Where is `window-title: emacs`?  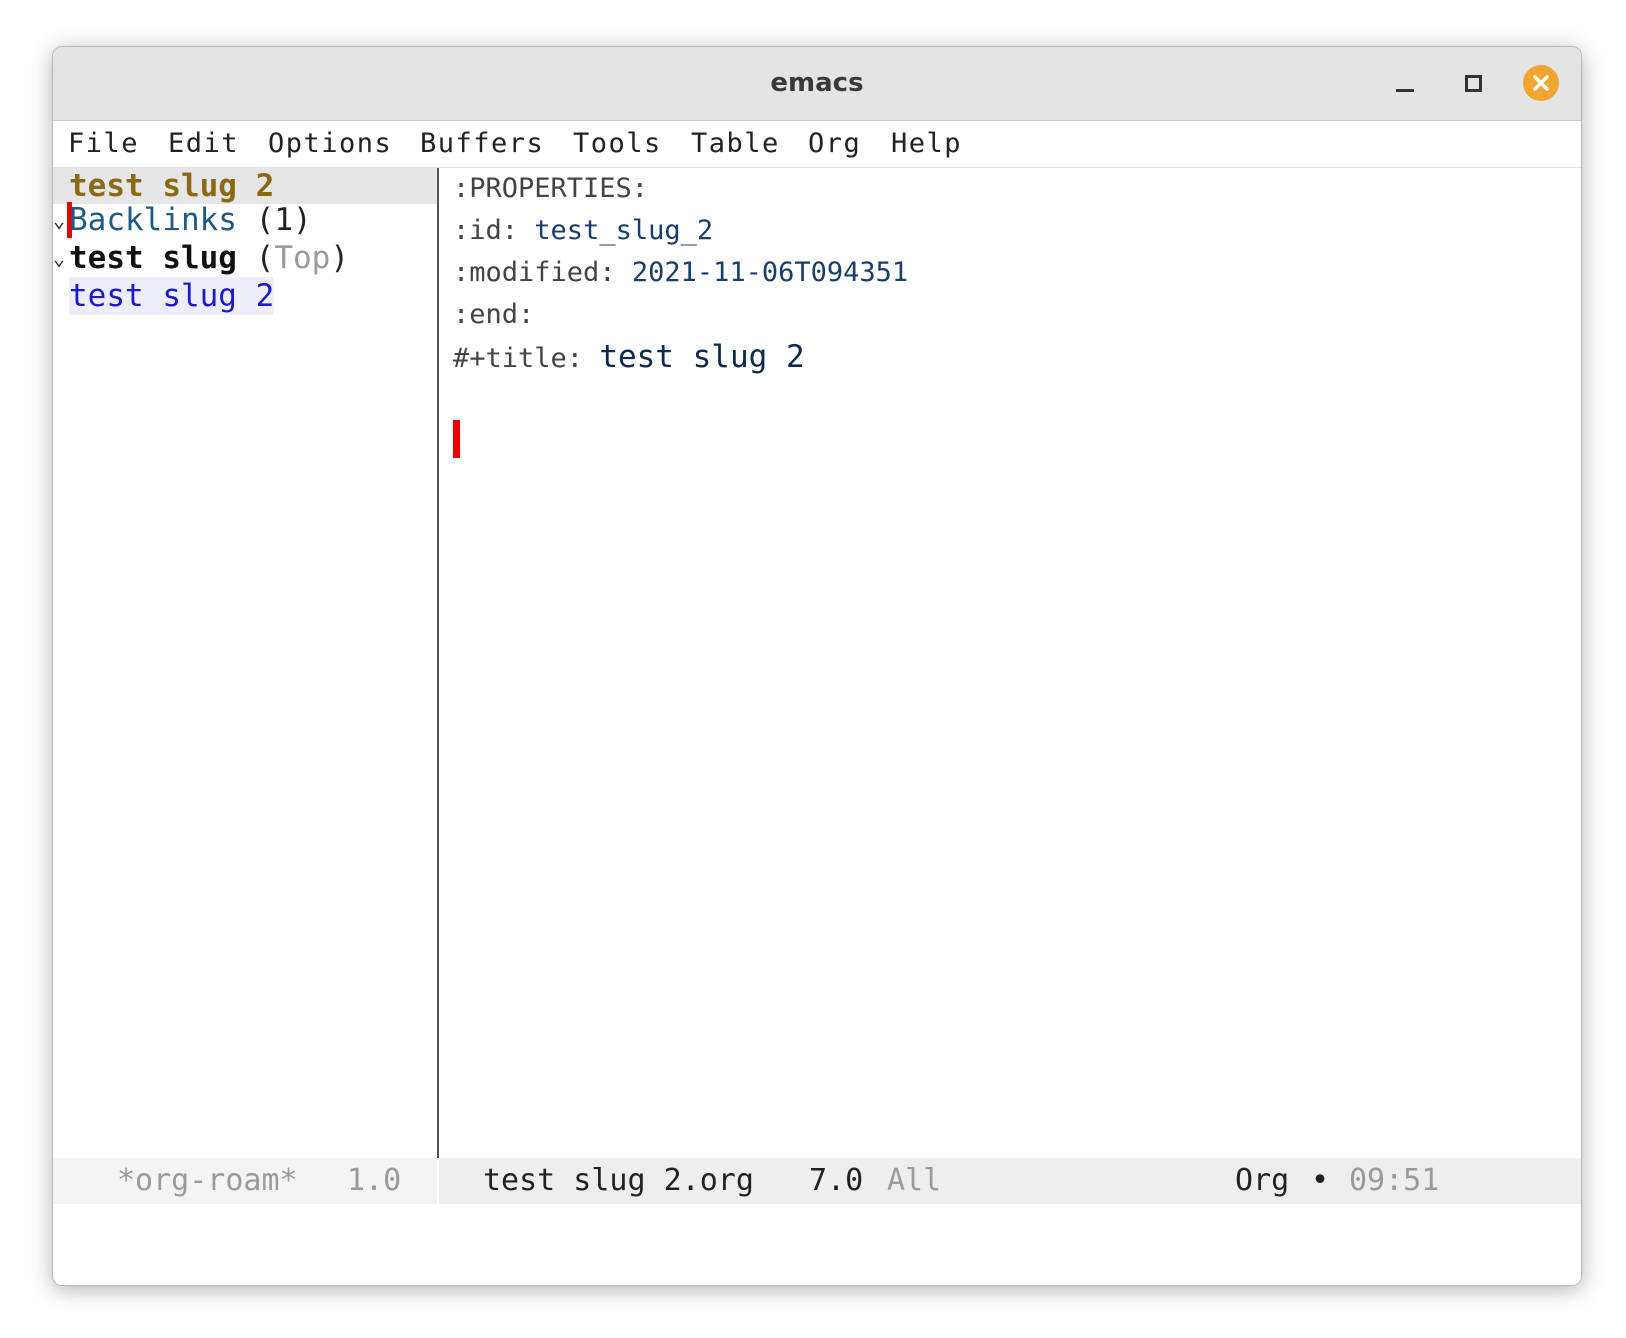 window-title: emacs is located at coordinates (817, 83).